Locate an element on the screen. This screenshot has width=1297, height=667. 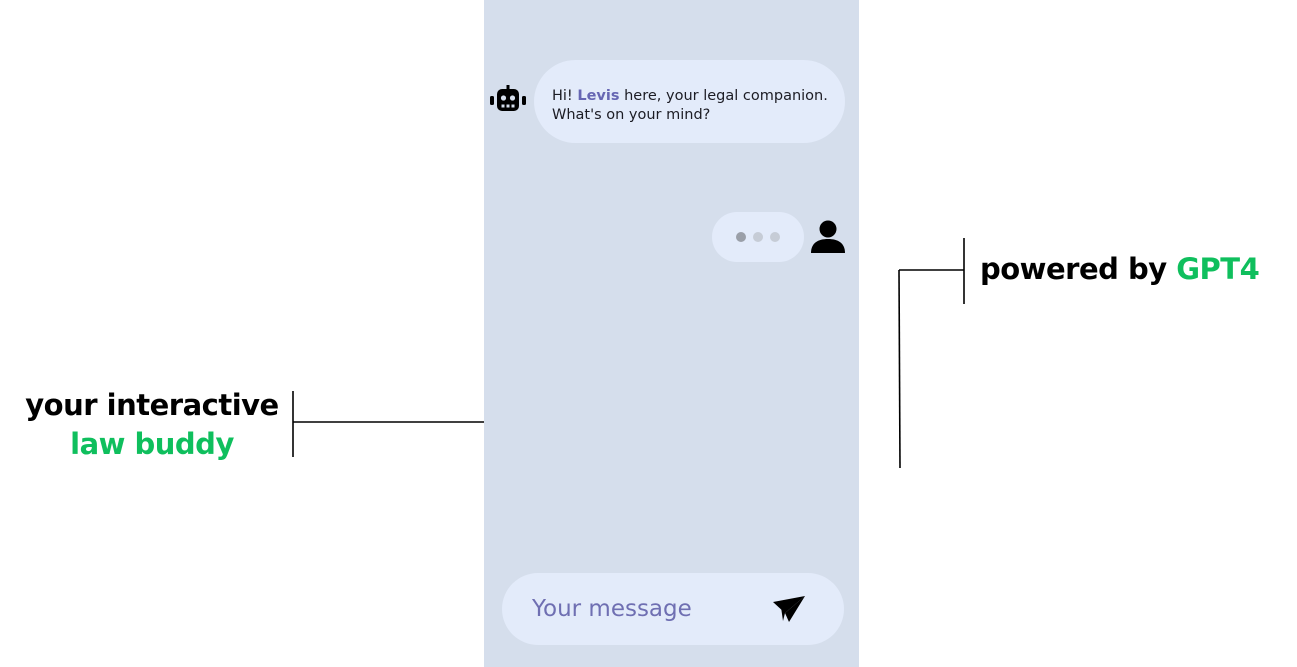
robot-icon is located at coordinates (508, 100).